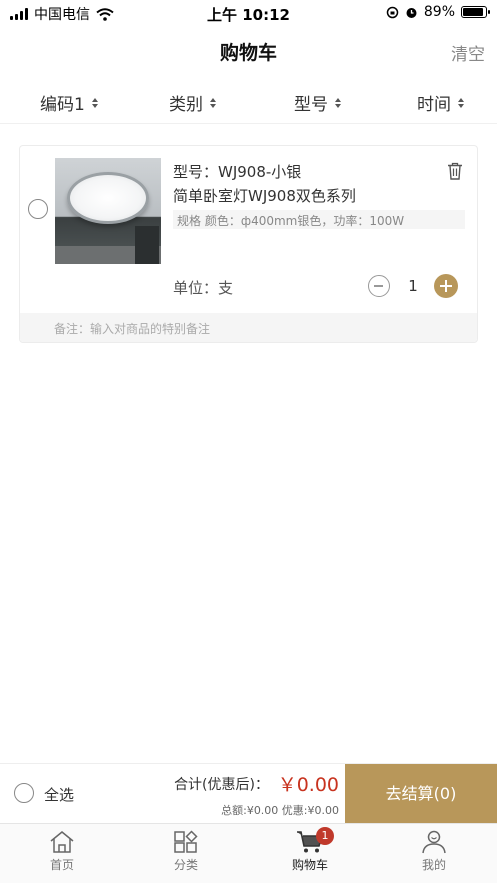  I want to click on sort-bar: 编码1 类别 型号 时间, so click(248, 100).